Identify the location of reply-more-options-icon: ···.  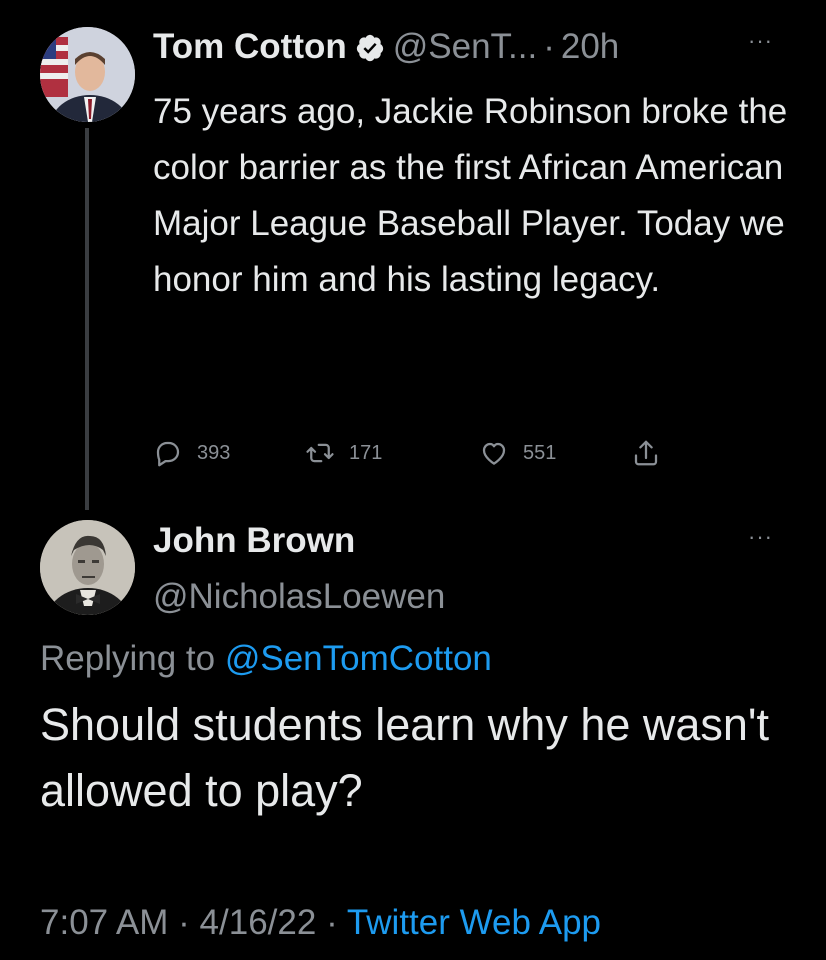
(760, 537).